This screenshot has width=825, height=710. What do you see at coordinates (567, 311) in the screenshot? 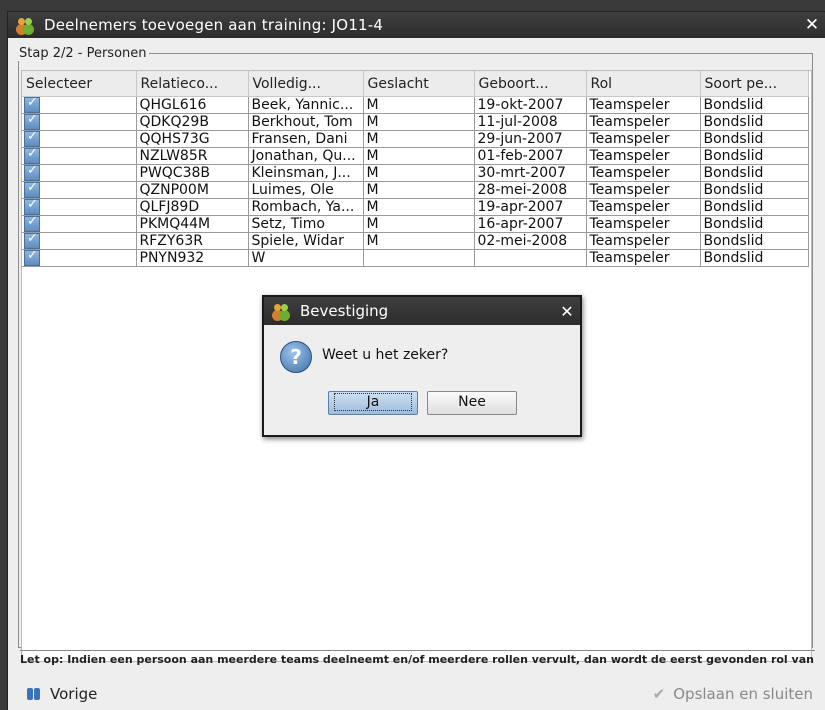
I see `dialog-close-icon: ✕` at bounding box center [567, 311].